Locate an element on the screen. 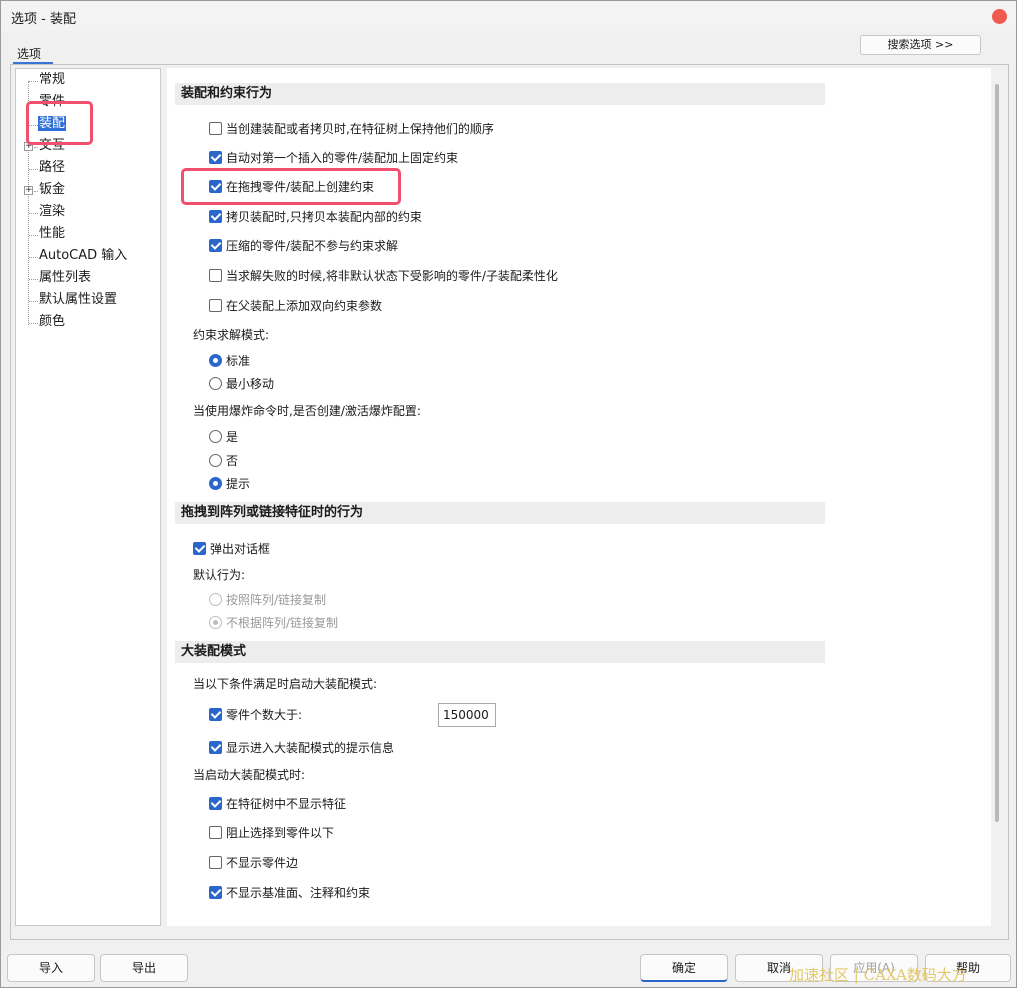 Image resolution: width=1017 pixels, height=988 pixels. radio-solve-standard: 标准 is located at coordinates (229, 361).